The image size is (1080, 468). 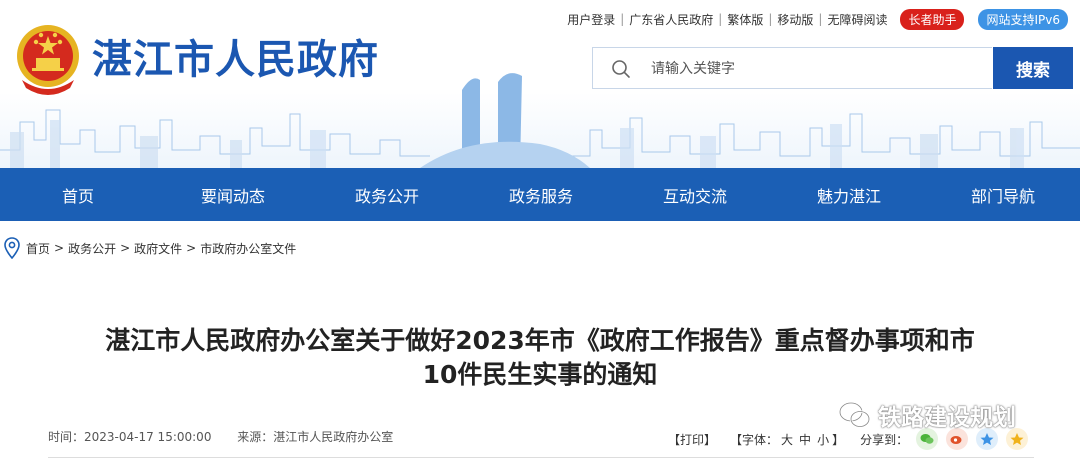 What do you see at coordinates (1003, 194) in the screenshot?
I see `nav-departments: 部门导航` at bounding box center [1003, 194].